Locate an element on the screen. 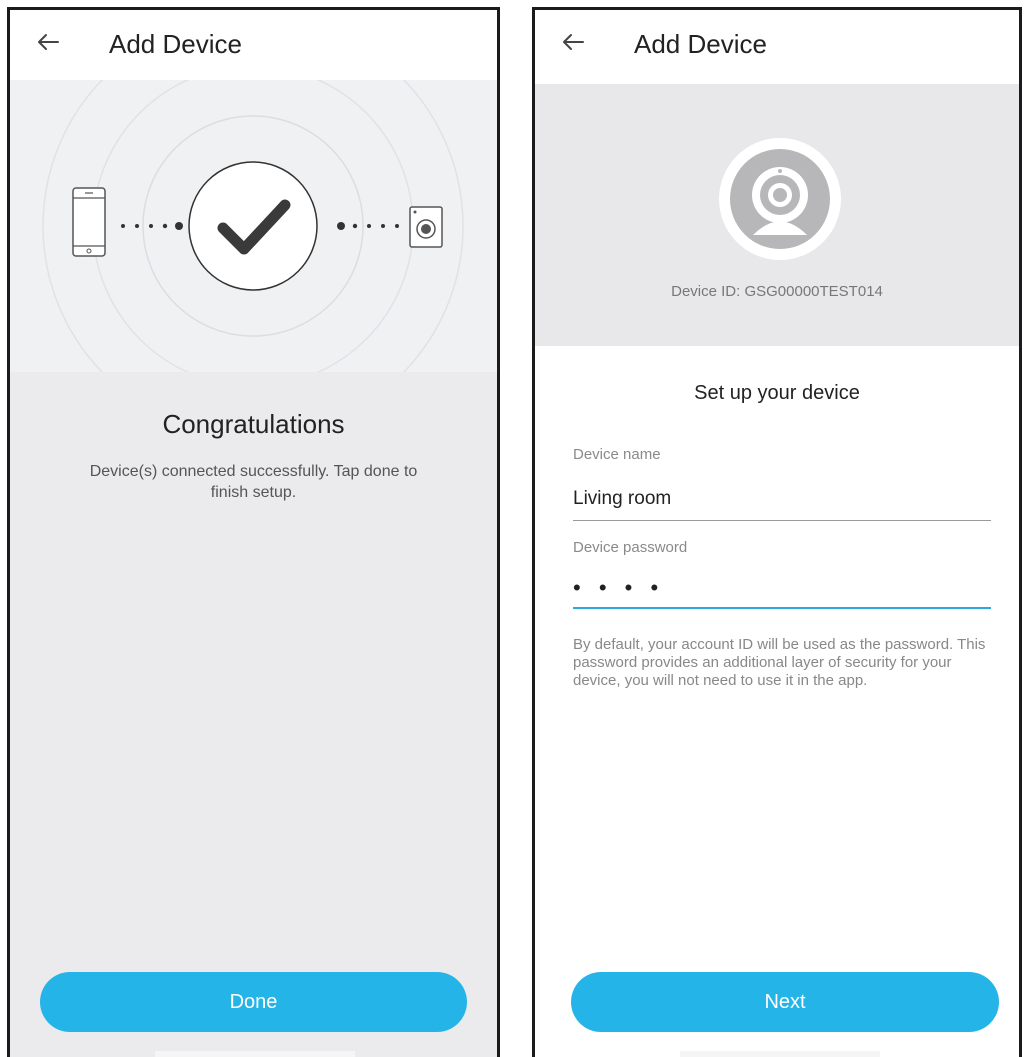  setup-heading: Set up your device is located at coordinates (777, 393).